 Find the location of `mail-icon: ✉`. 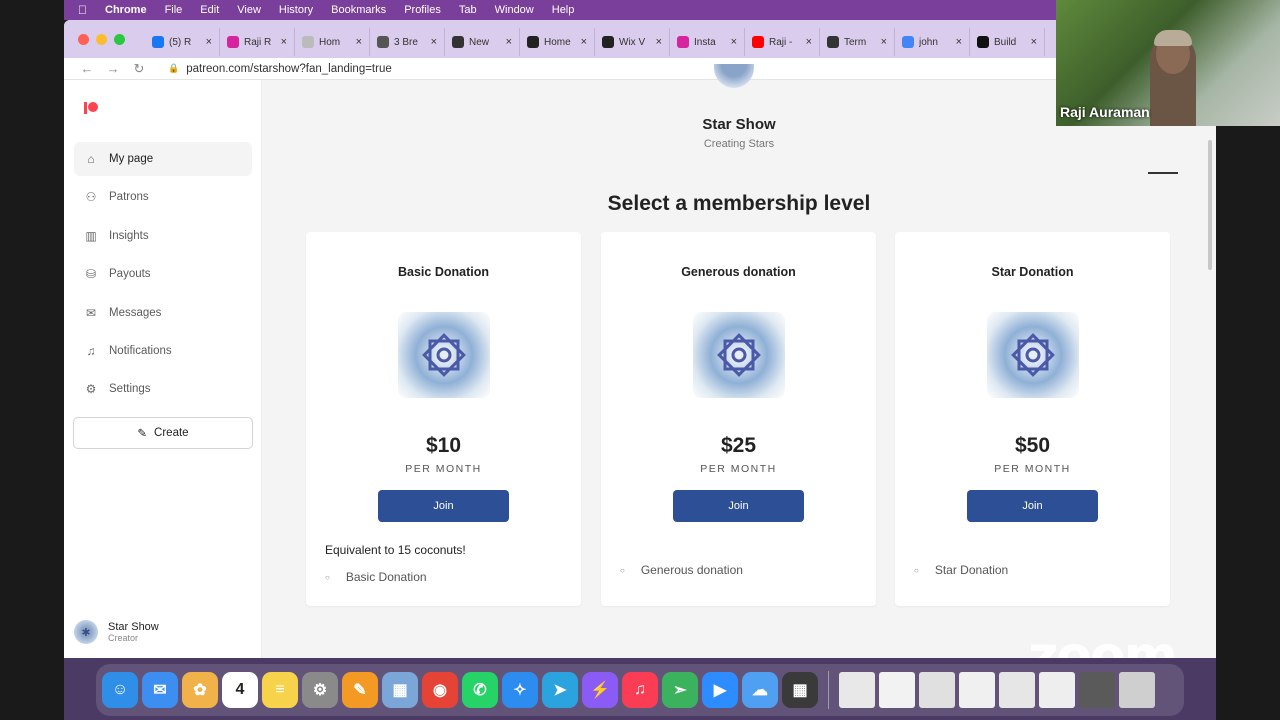

mail-icon: ✉ is located at coordinates (160, 690).